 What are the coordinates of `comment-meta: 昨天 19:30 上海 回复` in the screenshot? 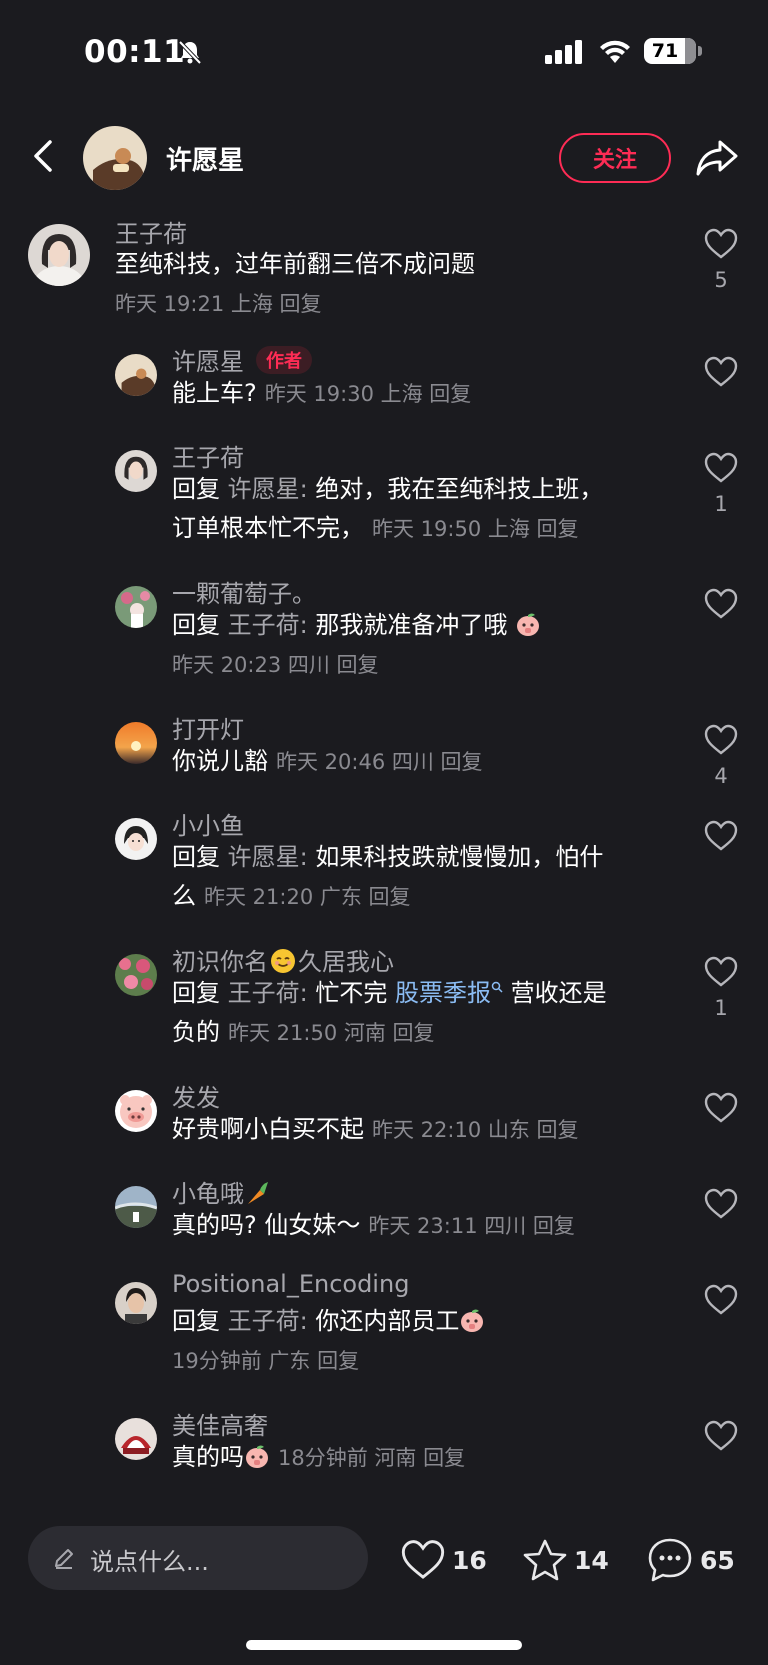 It's located at (368, 394).